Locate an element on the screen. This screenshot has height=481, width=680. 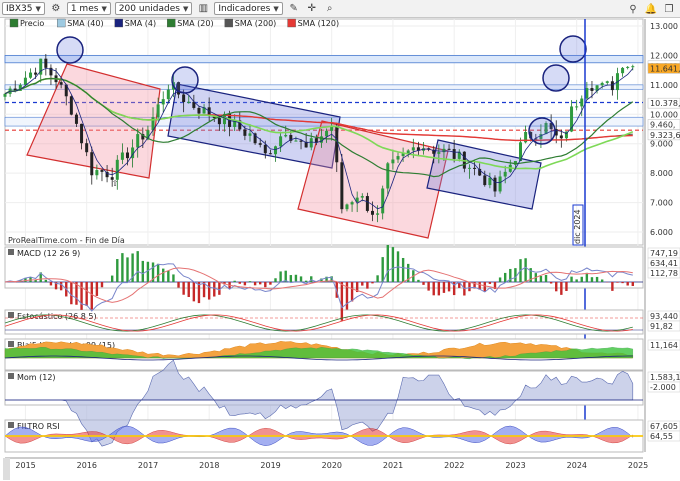
price-tick-label: 13.000 is located at coordinates (664, 26).